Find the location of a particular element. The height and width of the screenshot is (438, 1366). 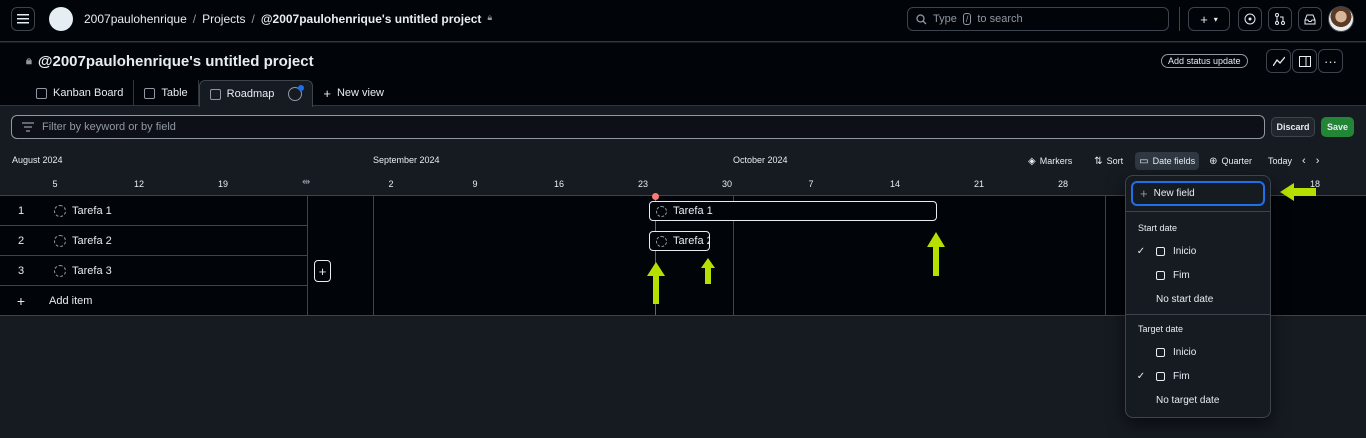

breadcrumb-user: 2007paulohenrique is located at coordinates (135, 19).